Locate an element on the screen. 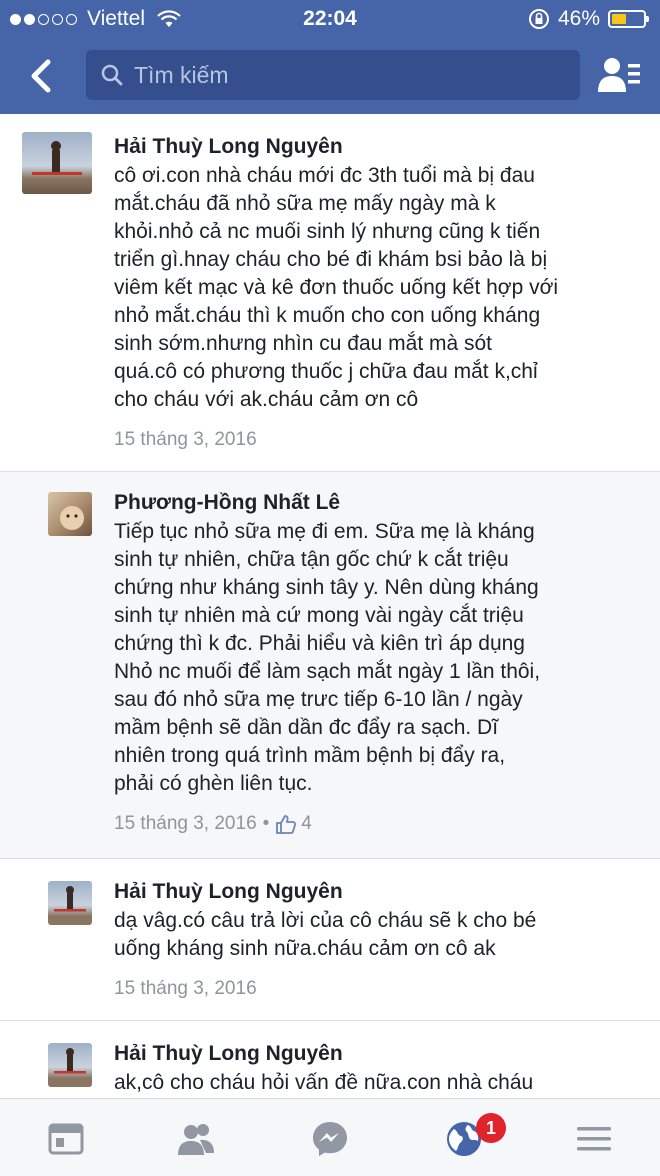 This screenshot has height=1176, width=660. battery-icon is located at coordinates (628, 19).